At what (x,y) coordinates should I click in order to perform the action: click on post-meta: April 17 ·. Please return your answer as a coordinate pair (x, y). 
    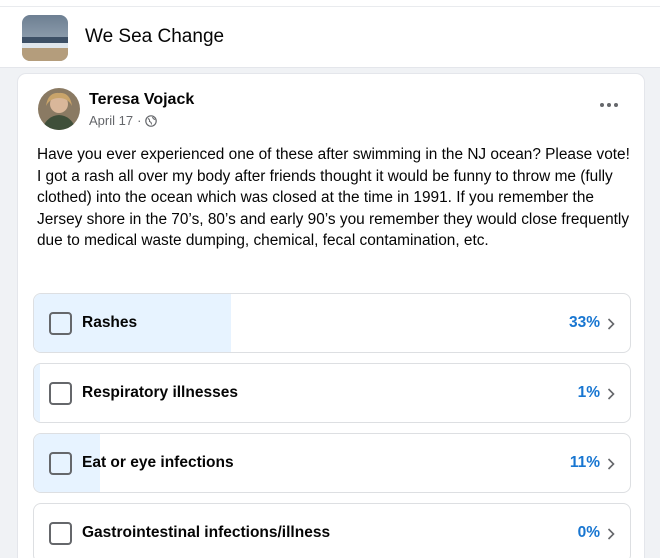
    Looking at the image, I should click on (123, 120).